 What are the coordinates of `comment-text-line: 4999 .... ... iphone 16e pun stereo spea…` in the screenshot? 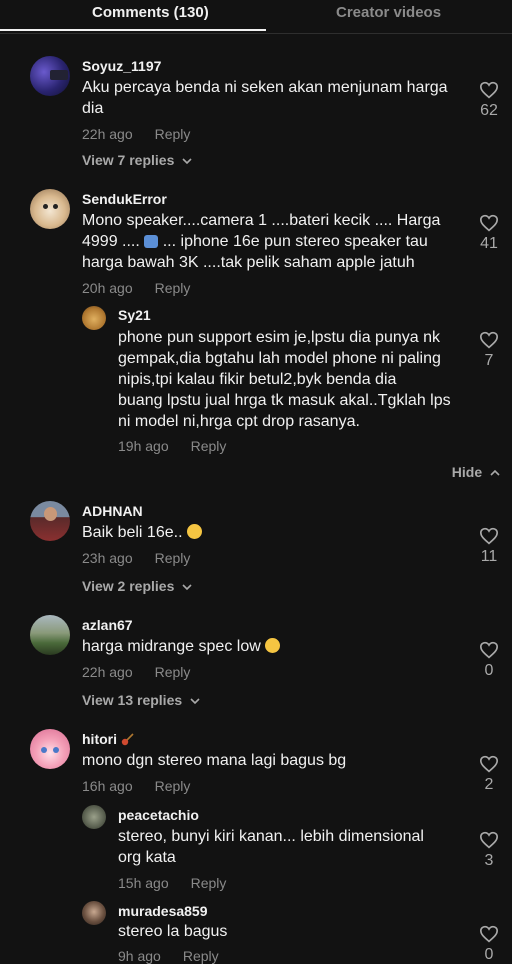 It's located at (255, 241).